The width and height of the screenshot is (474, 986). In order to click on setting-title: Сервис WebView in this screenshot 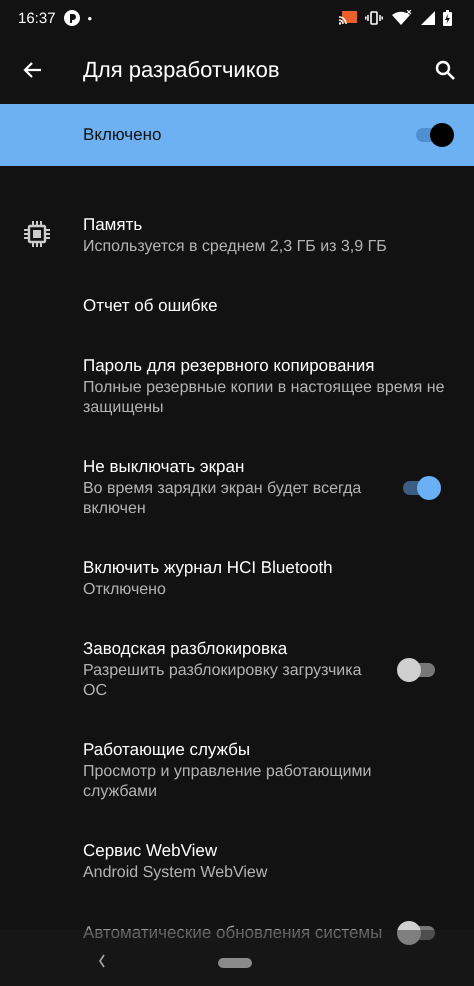, I will do `click(150, 851)`.